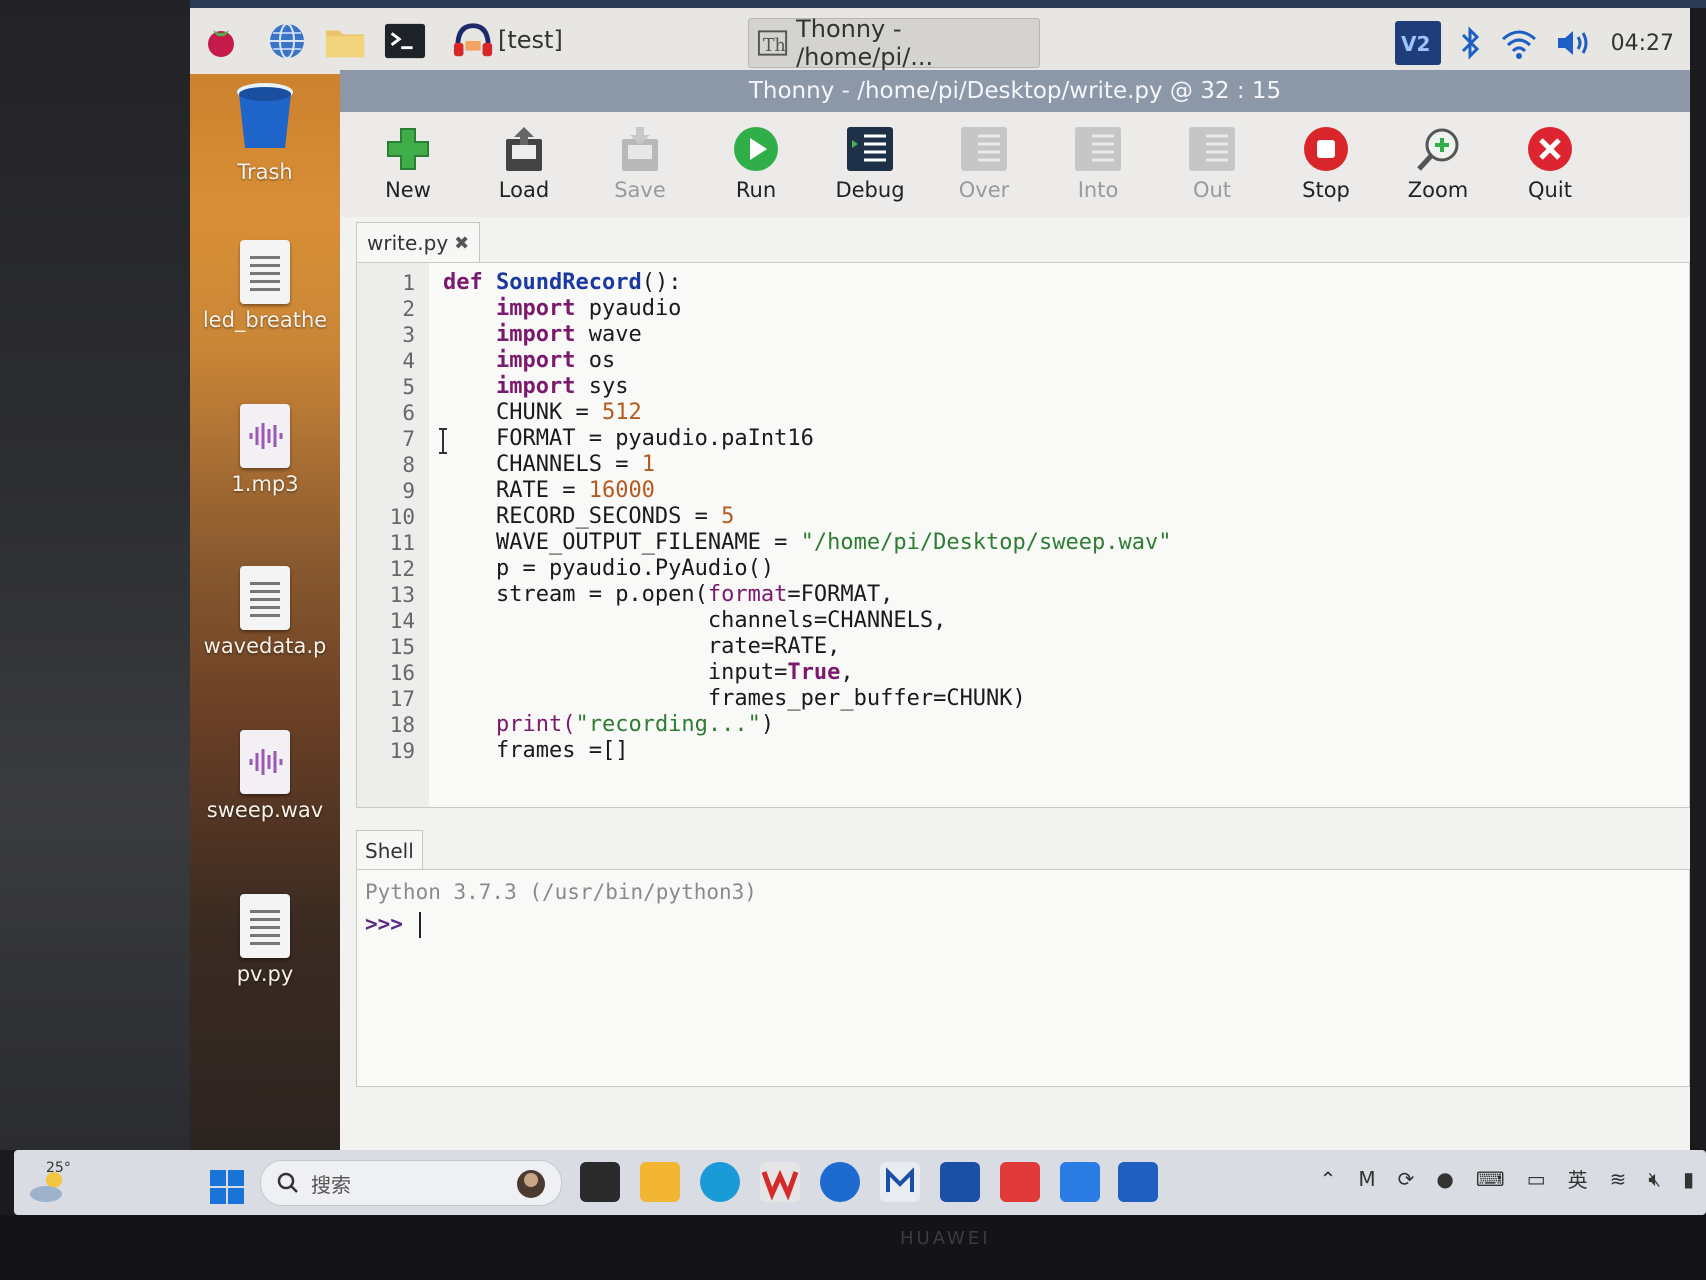 This screenshot has height=1280, width=1706. I want to click on bluetooth-icon, so click(1471, 43).